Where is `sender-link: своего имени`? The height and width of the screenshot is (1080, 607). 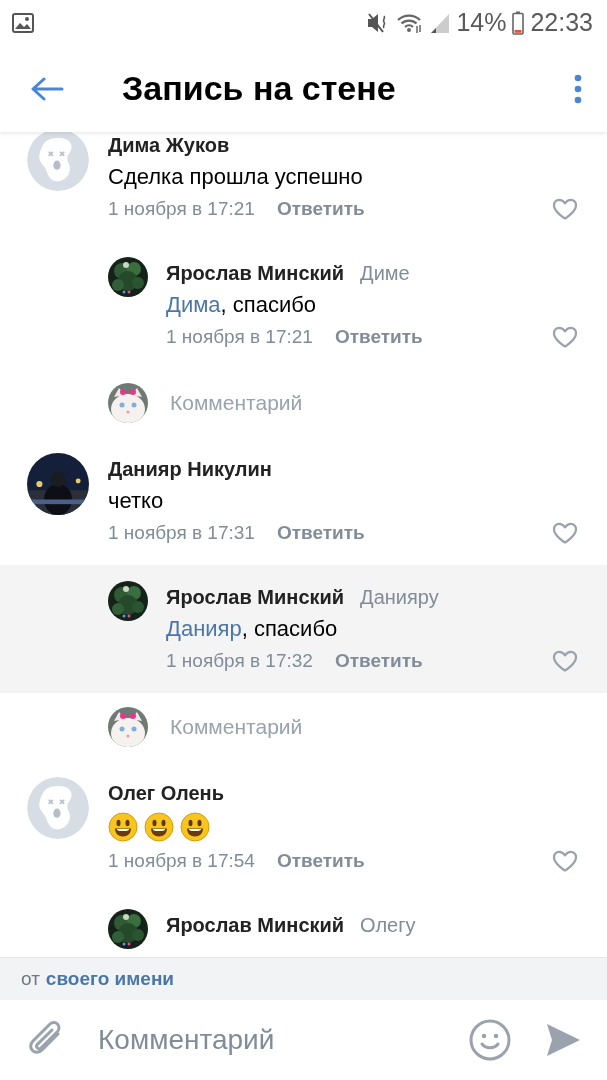
sender-link: своего имени is located at coordinates (110, 979).